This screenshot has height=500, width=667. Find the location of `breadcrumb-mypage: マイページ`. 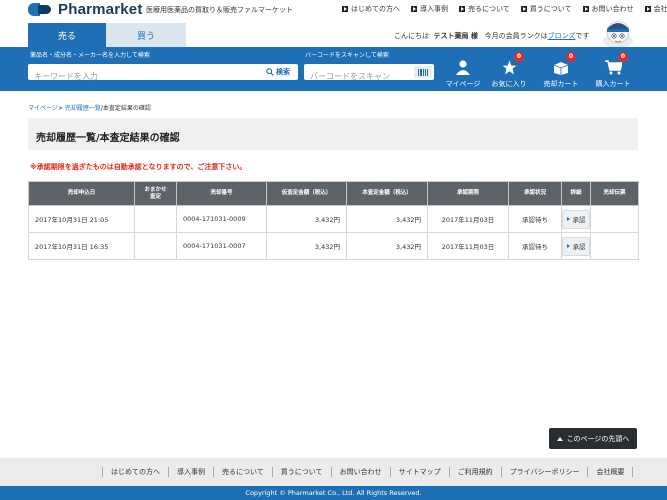

breadcrumb-mypage: マイページ is located at coordinates (43, 108).